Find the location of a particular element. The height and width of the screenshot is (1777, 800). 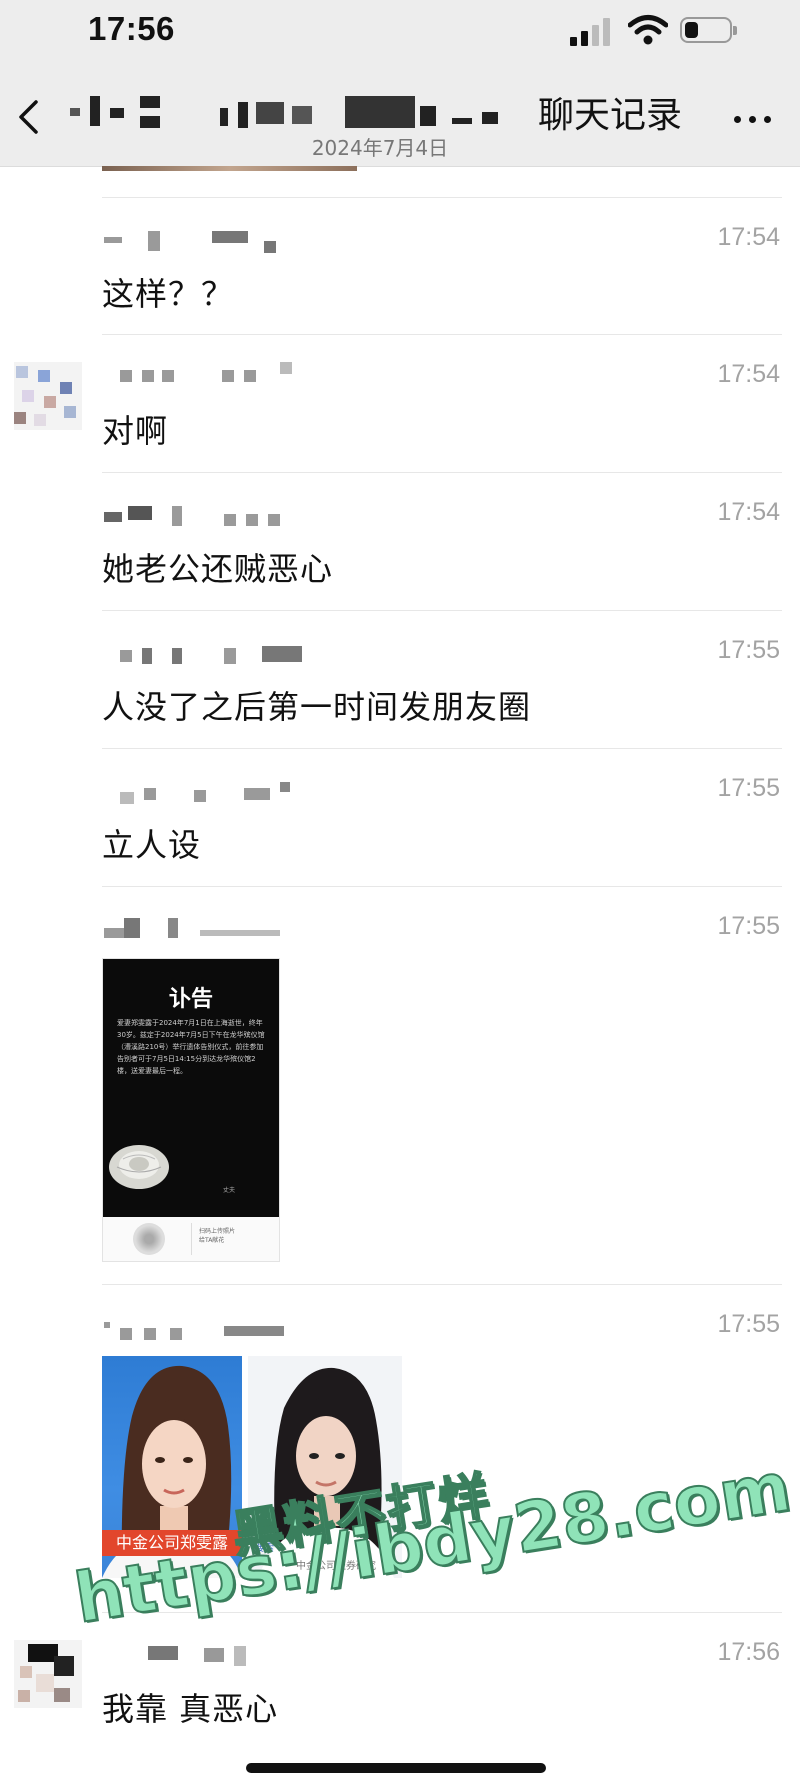

flower-icon is located at coordinates (139, 1167).